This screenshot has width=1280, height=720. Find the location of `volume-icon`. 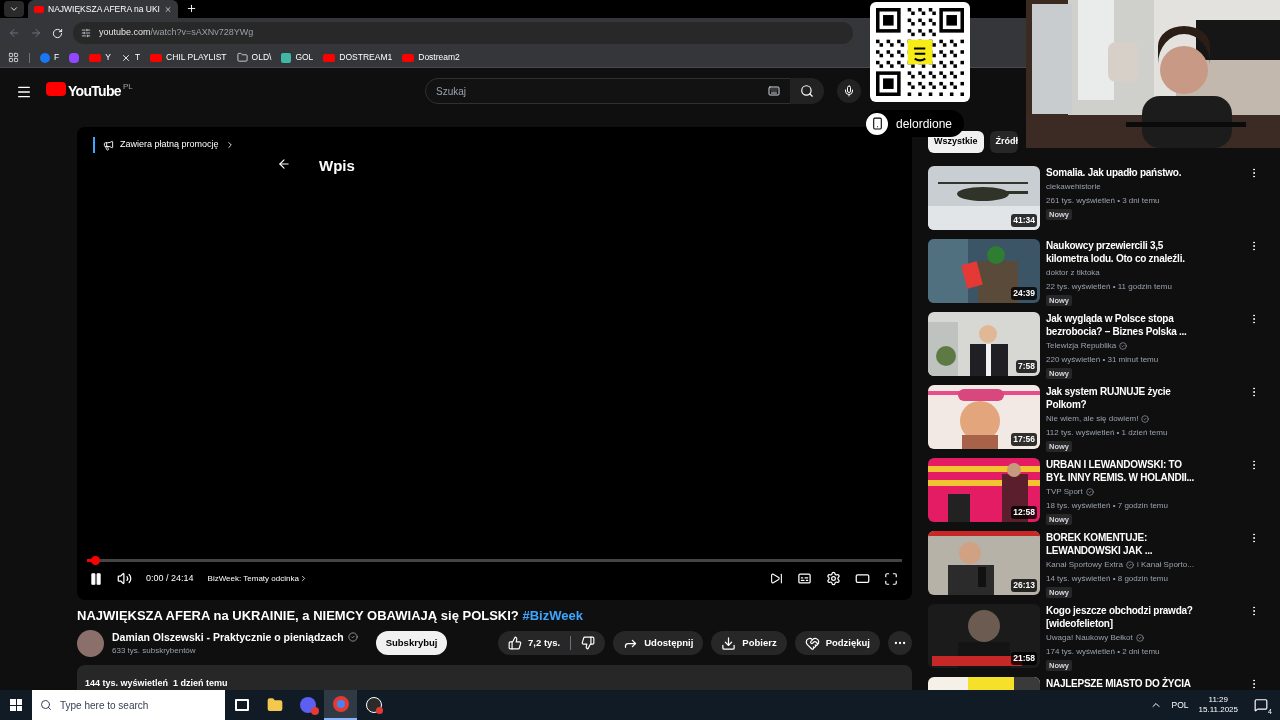

volume-icon is located at coordinates (124, 578).